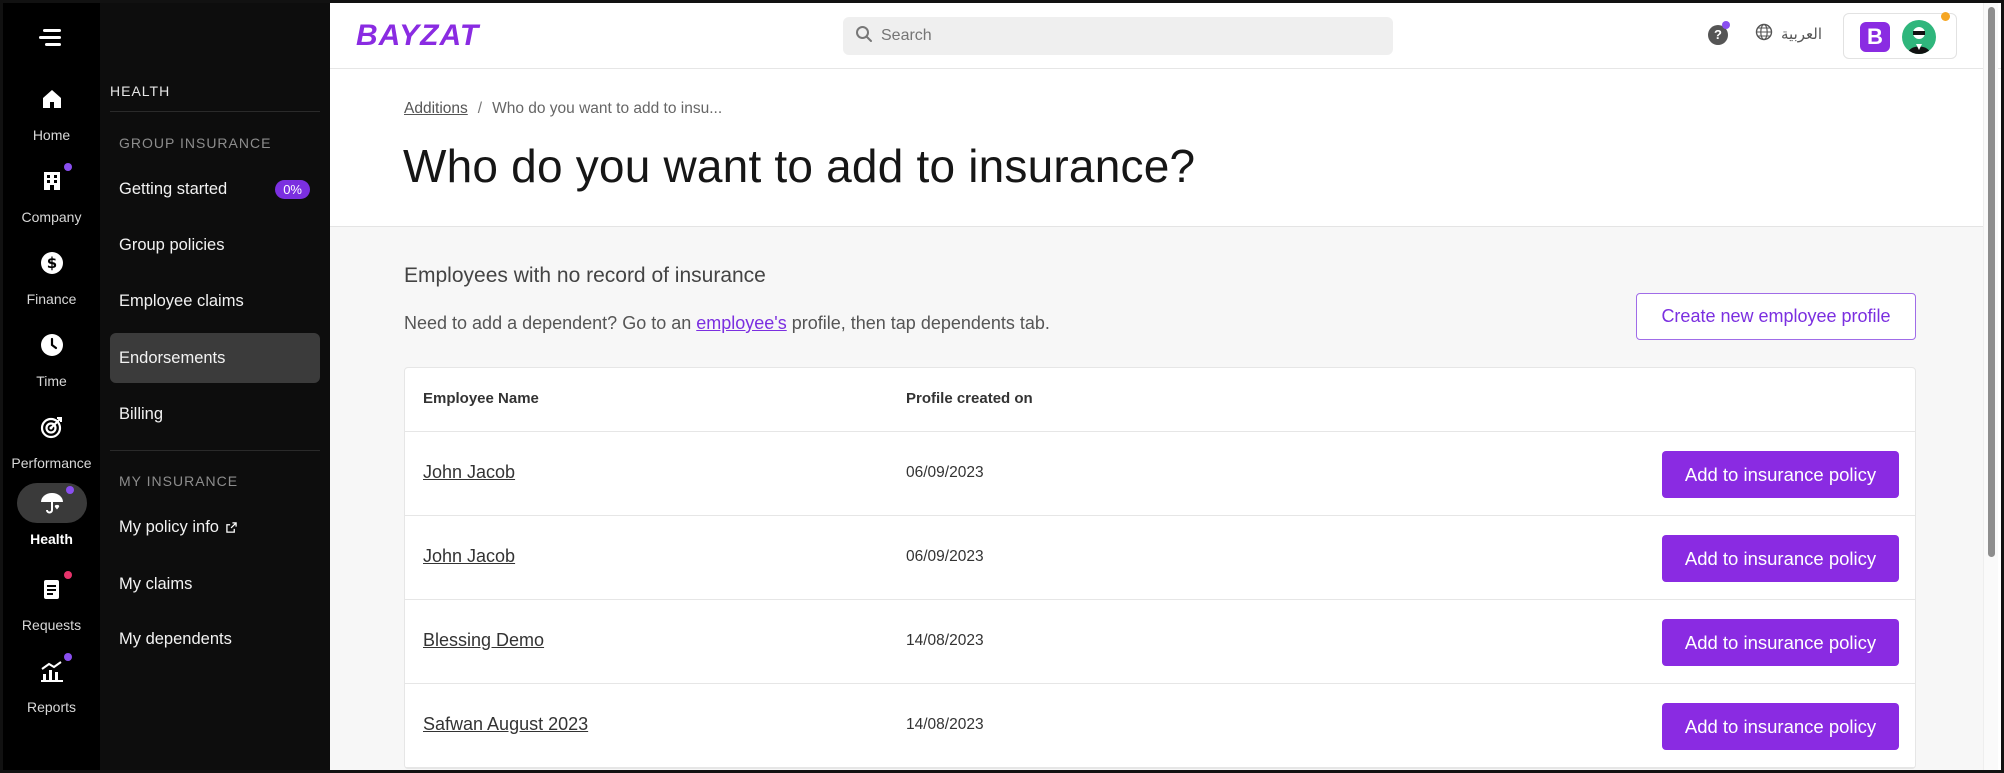  Describe the element at coordinates (215, 584) in the screenshot. I see `subnav-item-my-claims: My claims` at that location.